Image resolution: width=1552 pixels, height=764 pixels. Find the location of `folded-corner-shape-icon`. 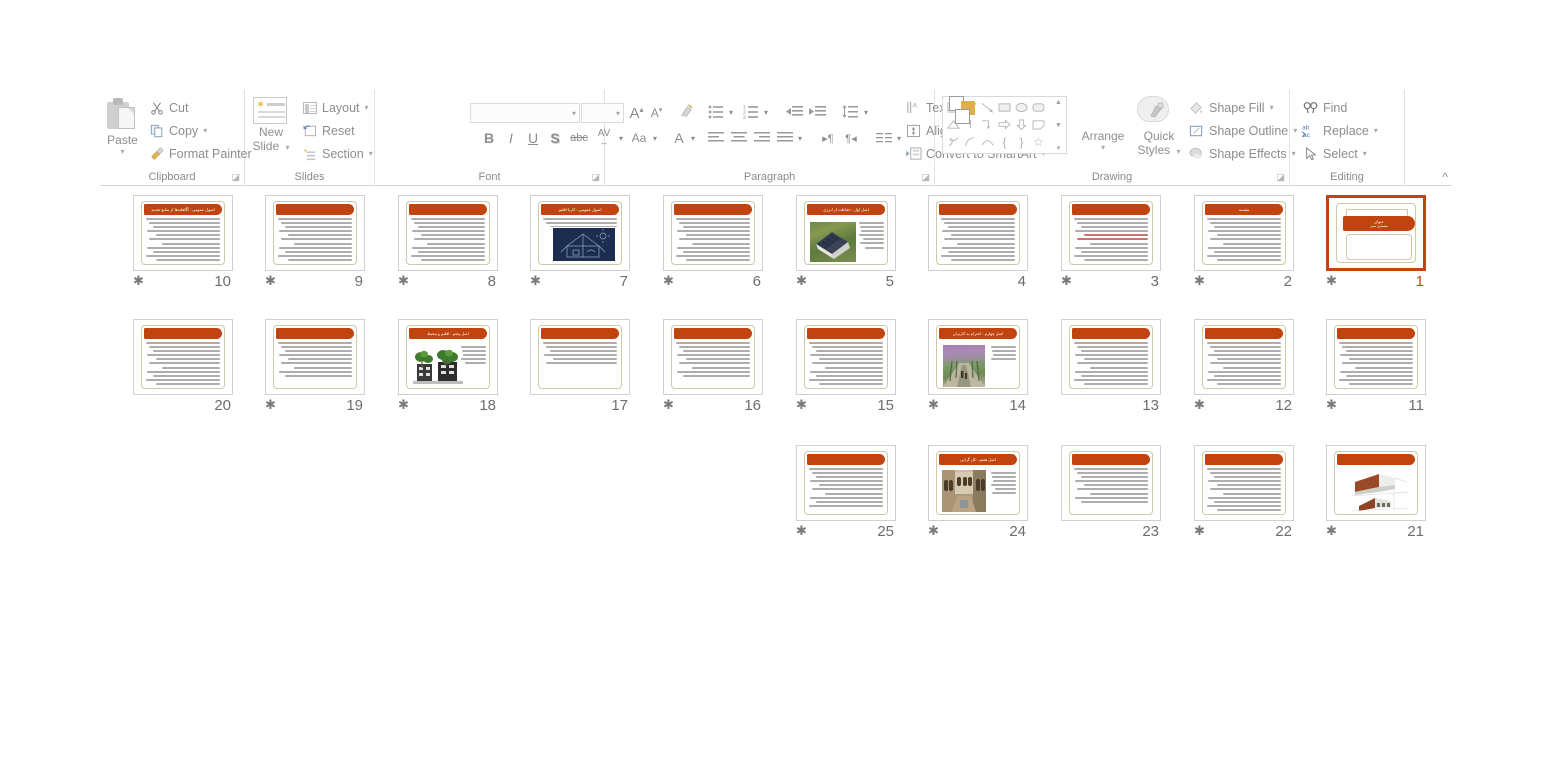

folded-corner-shape-icon is located at coordinates (1038, 124).